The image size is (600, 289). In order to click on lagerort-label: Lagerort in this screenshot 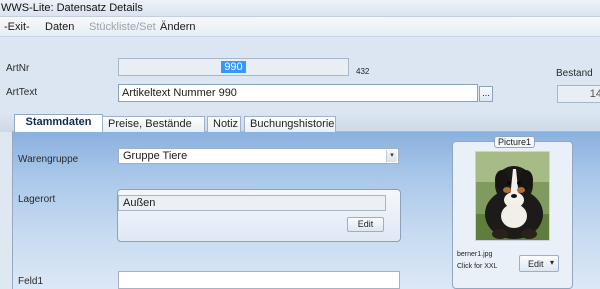, I will do `click(37, 199)`.